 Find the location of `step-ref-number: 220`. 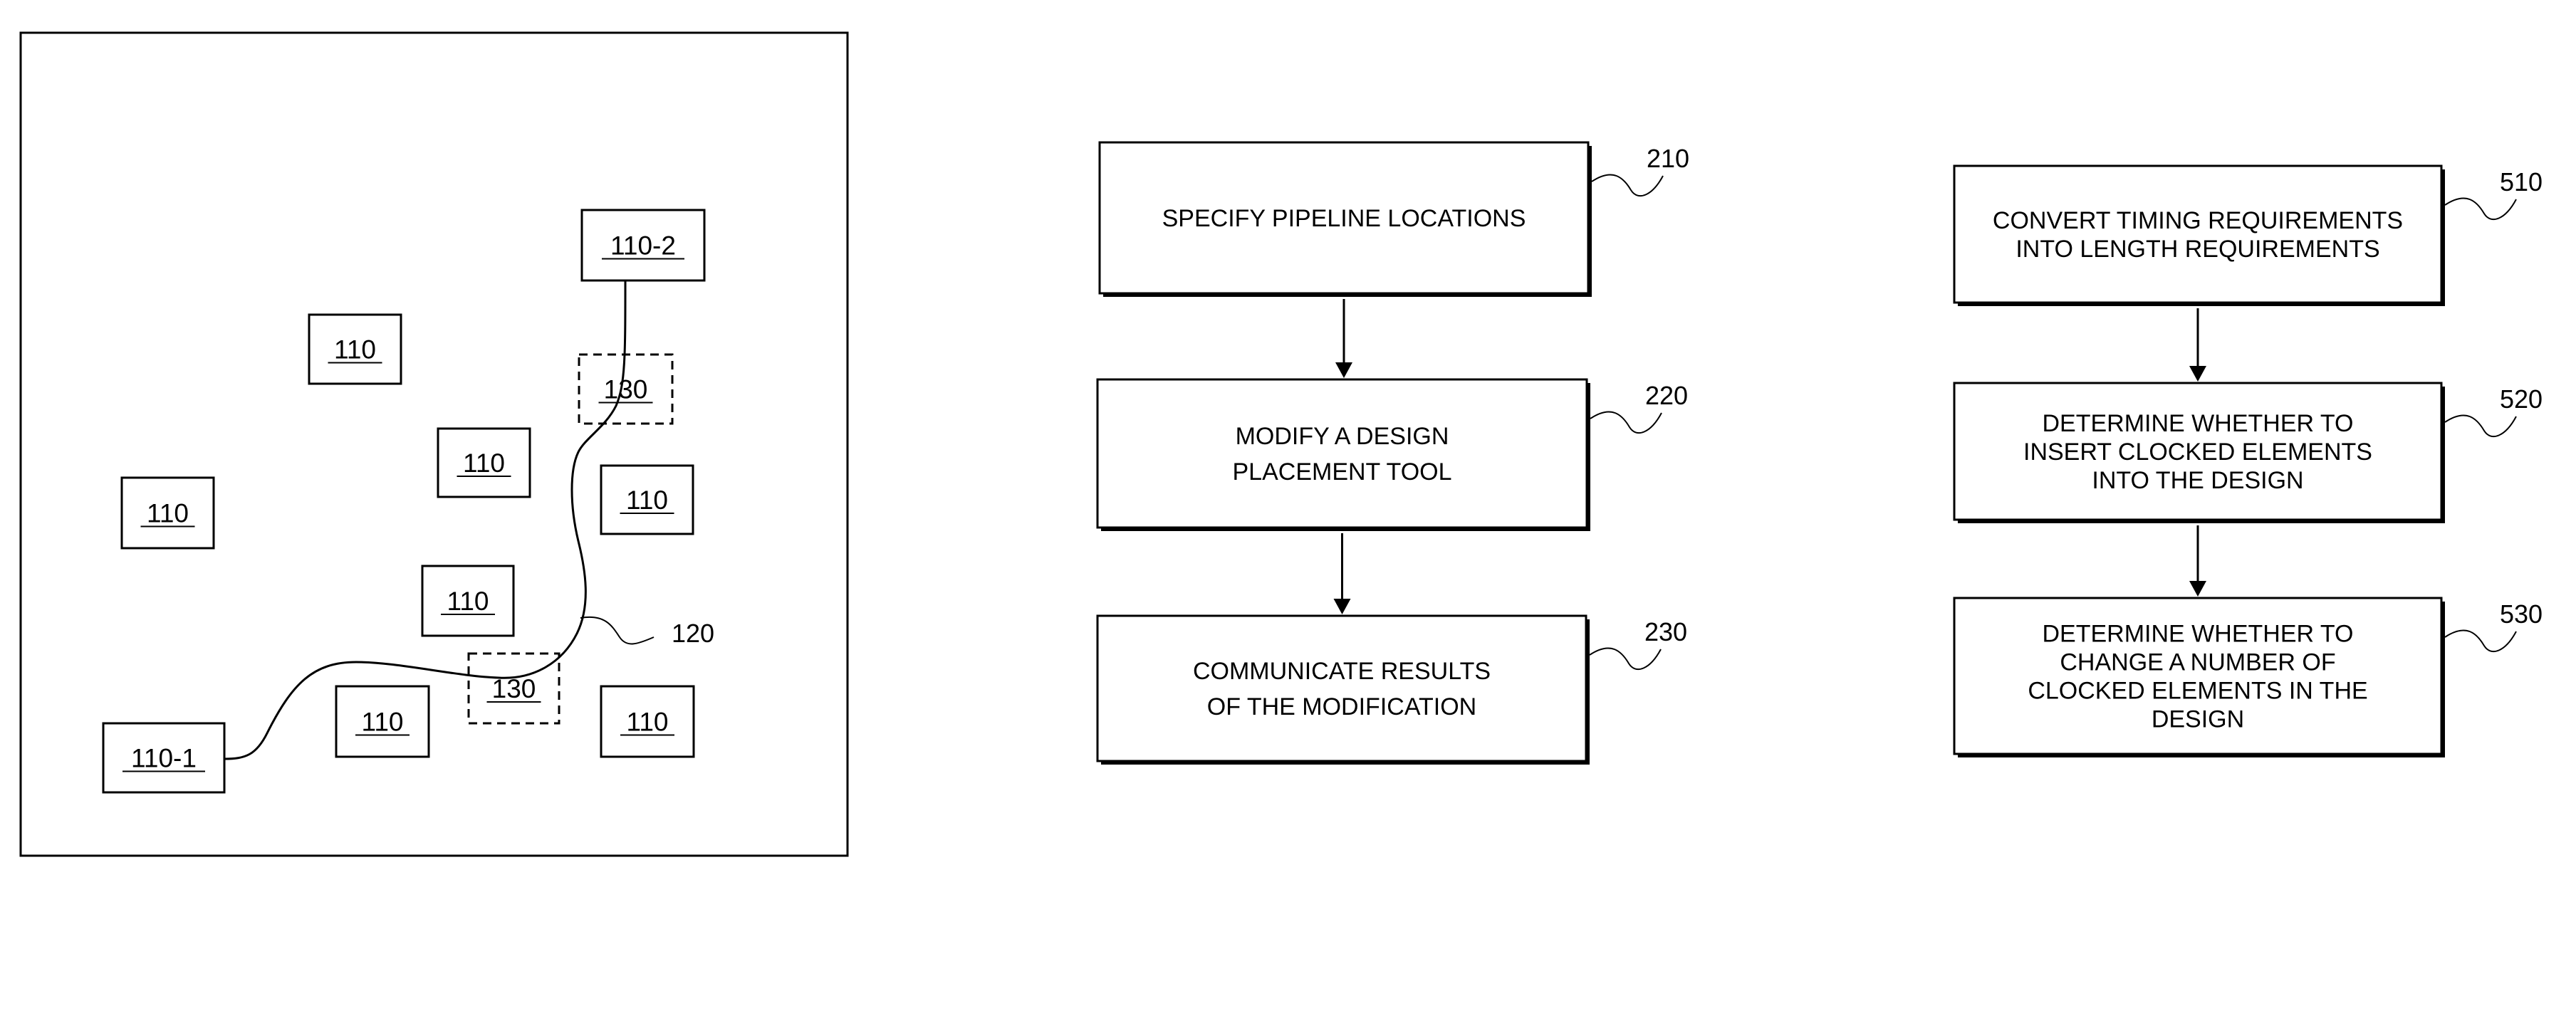

step-ref-number: 220 is located at coordinates (1666, 396).